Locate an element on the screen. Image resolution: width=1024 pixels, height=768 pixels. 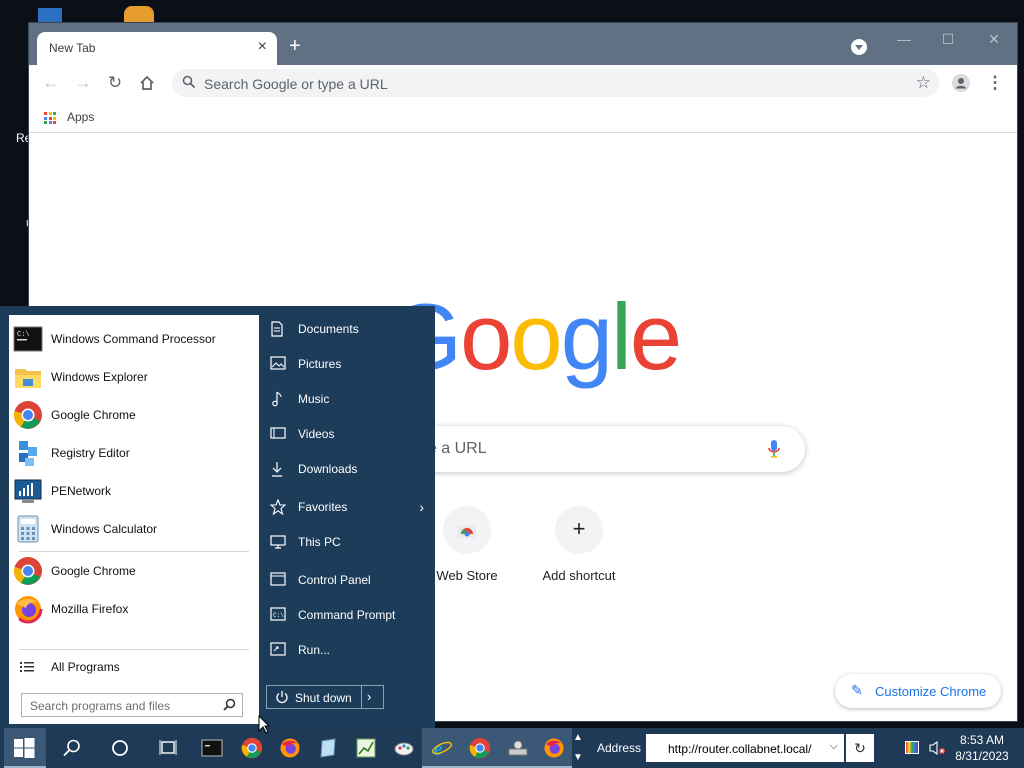
firefox-icon is located at coordinates (290, 748).